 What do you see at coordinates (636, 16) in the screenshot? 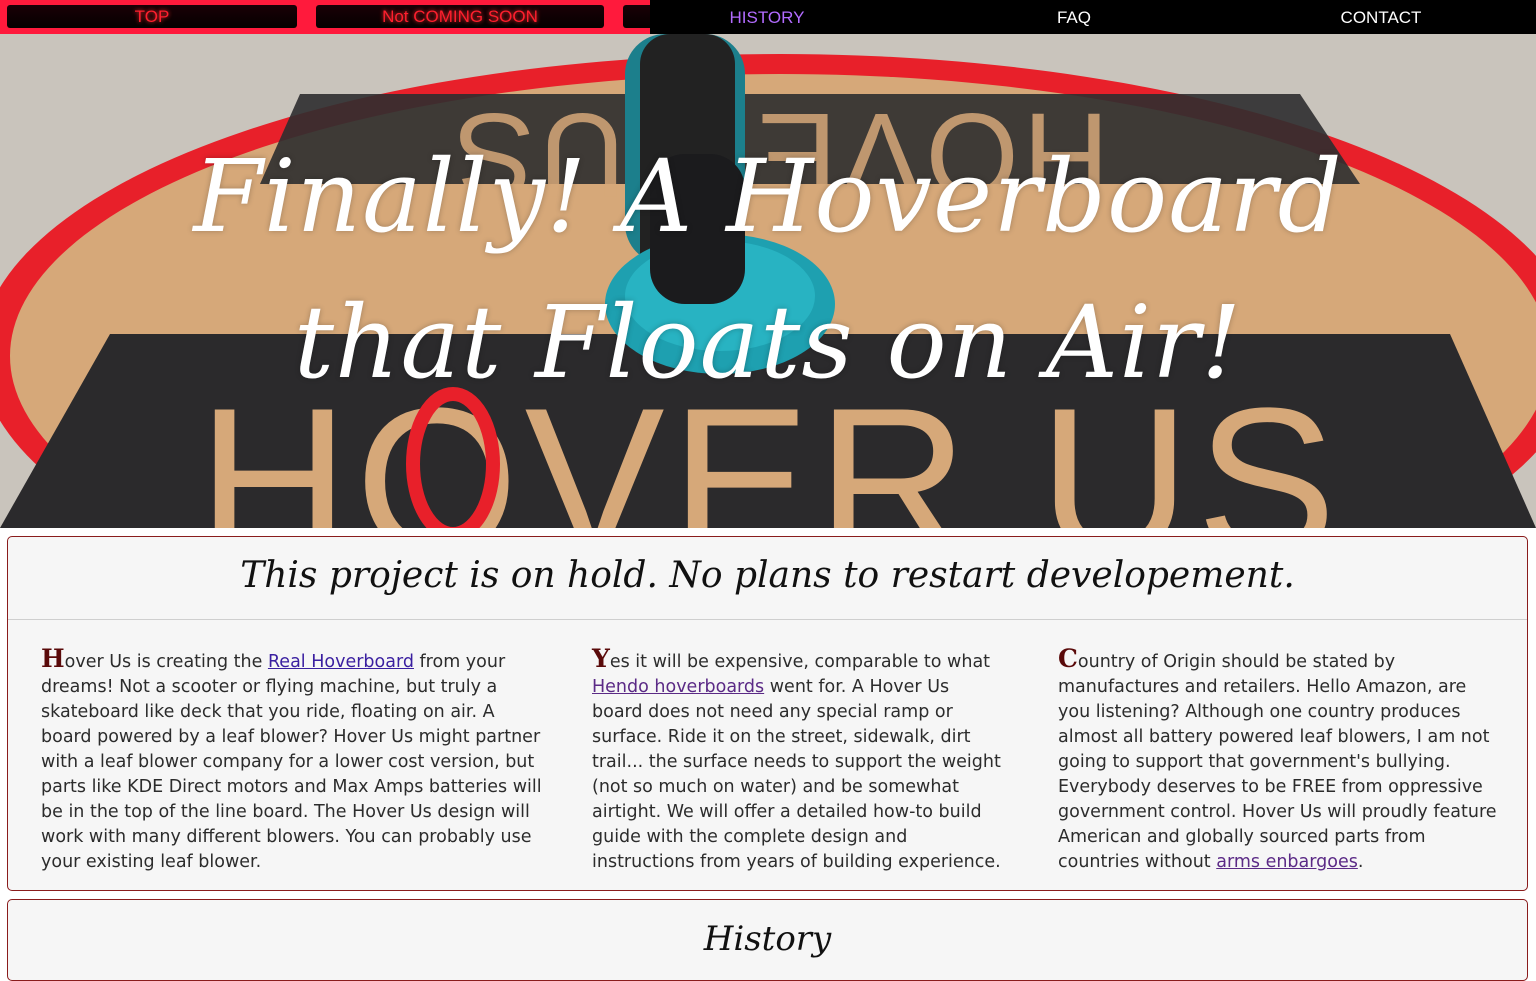
I see `nav-hidden-button` at bounding box center [636, 16].